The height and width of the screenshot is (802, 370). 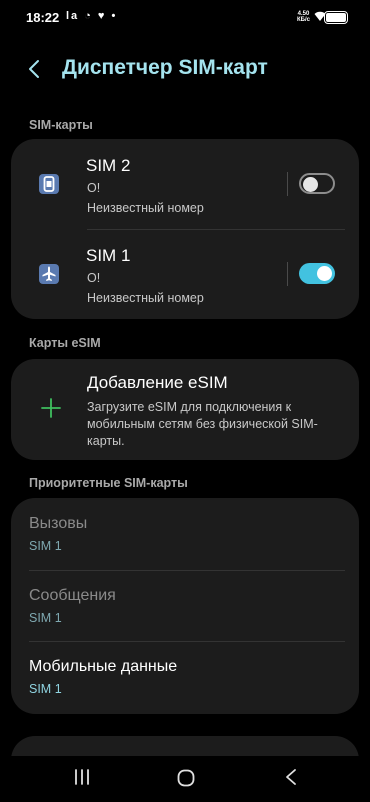 I want to click on pref-row-messages: Сообщения SIM 1, so click(x=185, y=606).